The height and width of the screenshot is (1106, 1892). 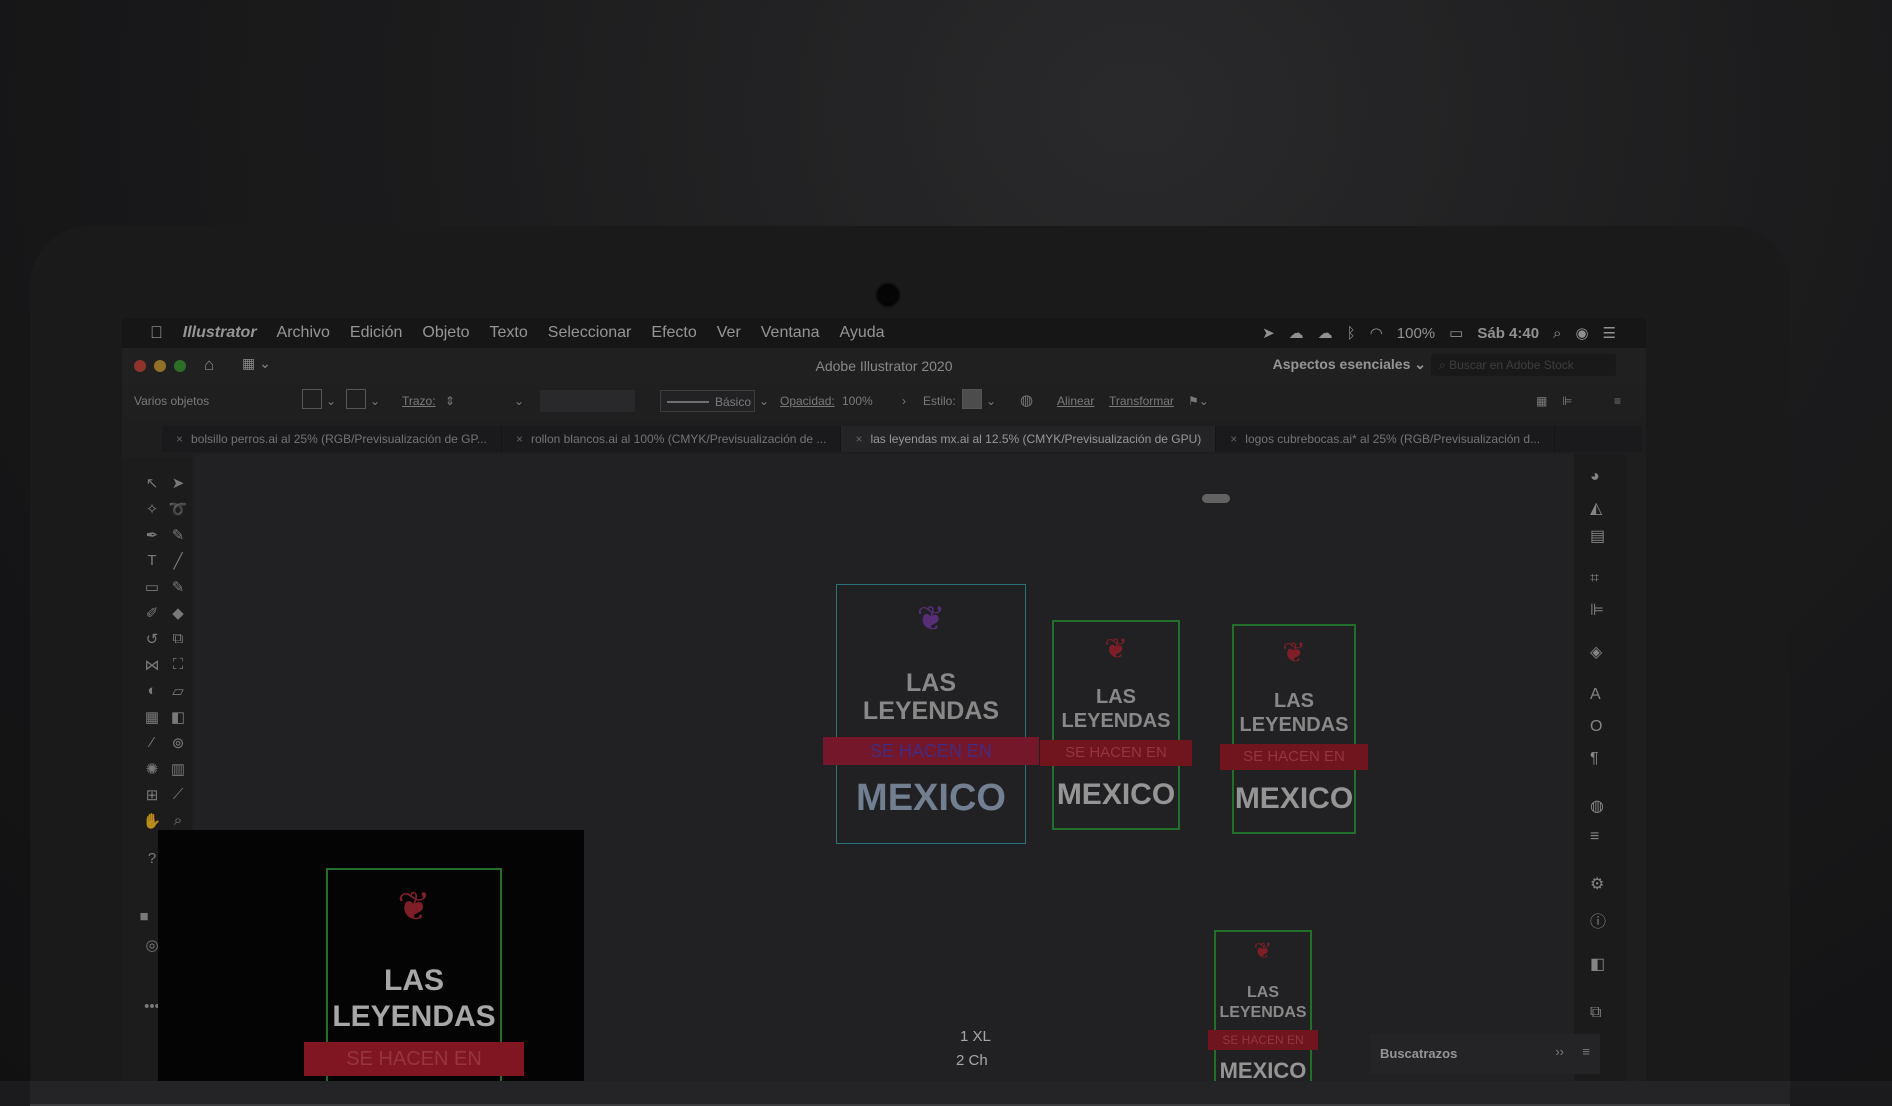 What do you see at coordinates (1294, 729) in the screenshot?
I see `logo-variant-3: ❦ LAS LEYENDAS SE HACEN EN MEXICO` at bounding box center [1294, 729].